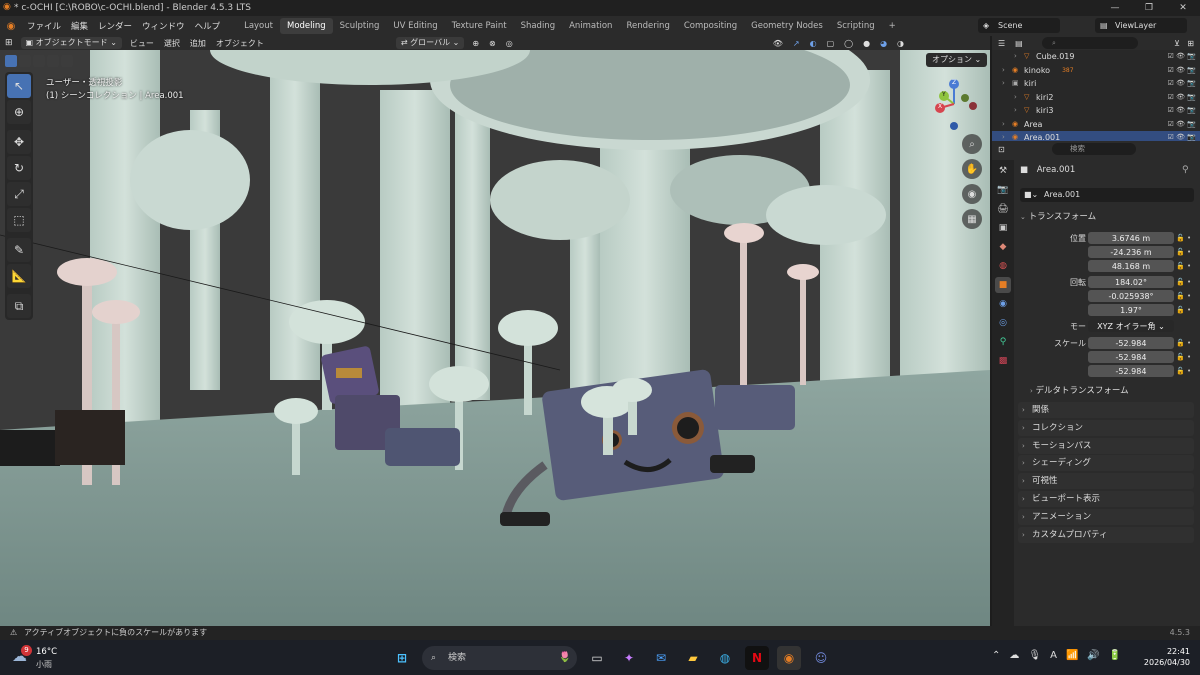 The height and width of the screenshot is (675, 1200). I want to click on texture-tab-icon: ▩, so click(1003, 361).